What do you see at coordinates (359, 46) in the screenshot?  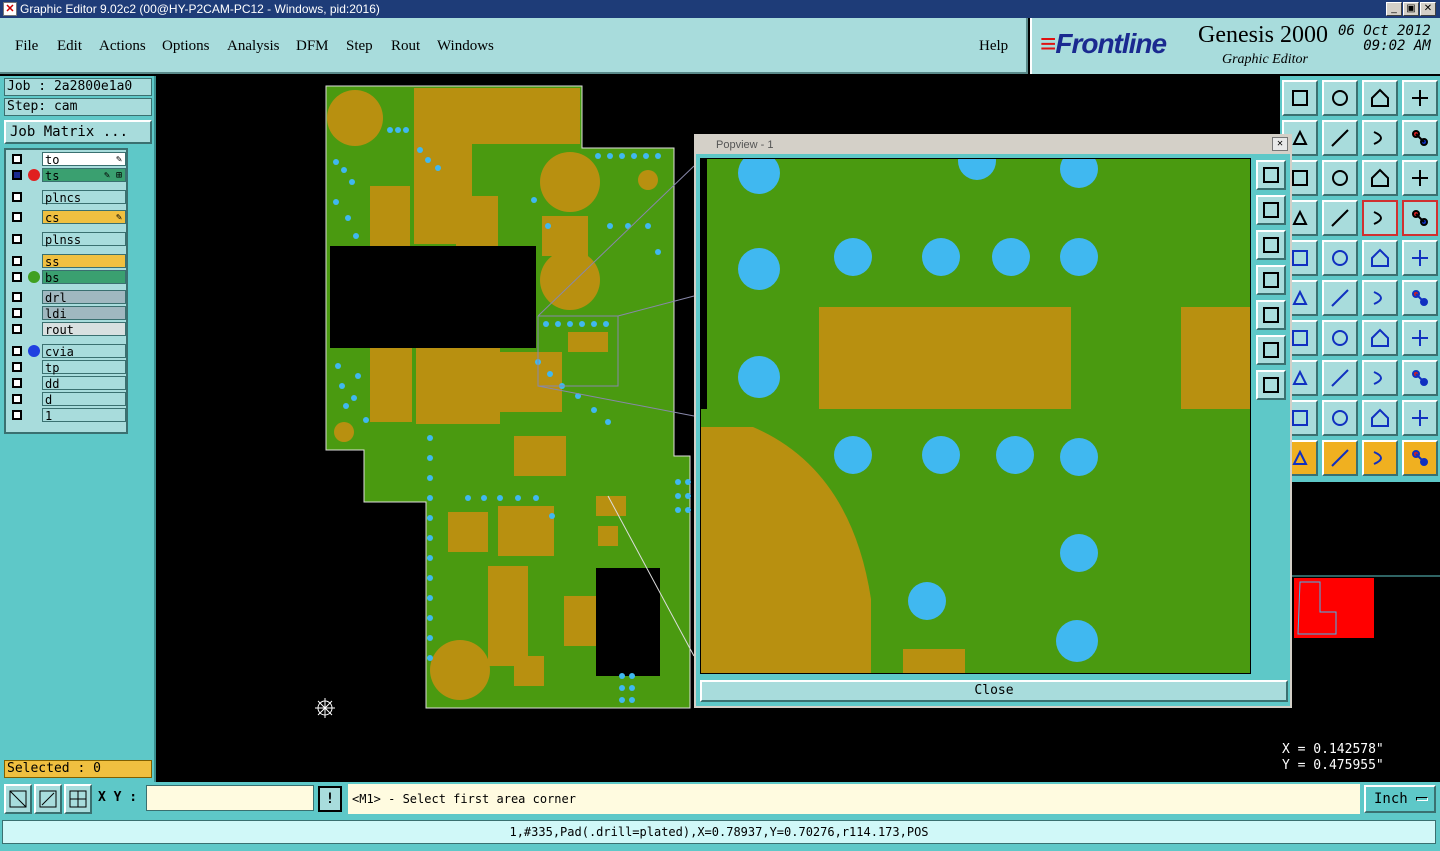 I see `menu-step: Step` at bounding box center [359, 46].